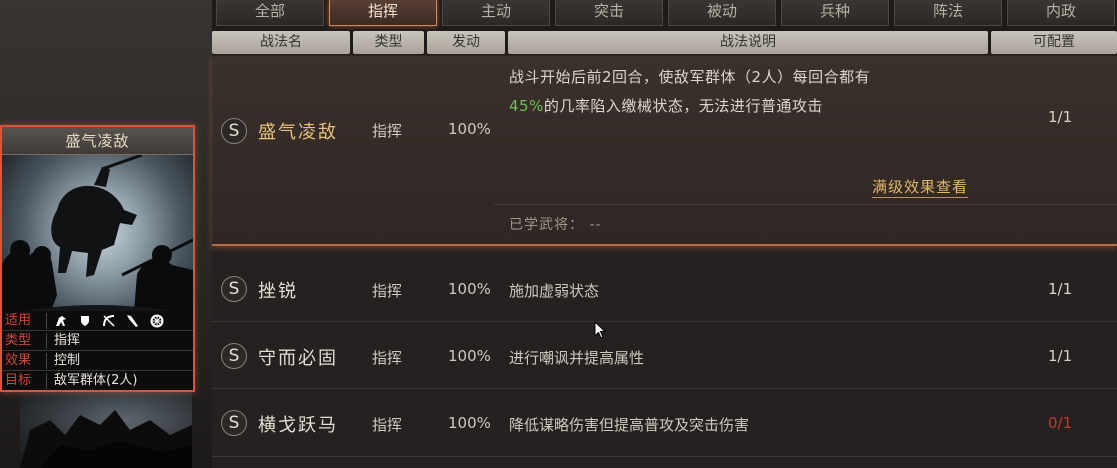 This screenshot has height=468, width=1117. What do you see at coordinates (97, 341) in the screenshot?
I see `card-row-type: 类型 指挥` at bounding box center [97, 341].